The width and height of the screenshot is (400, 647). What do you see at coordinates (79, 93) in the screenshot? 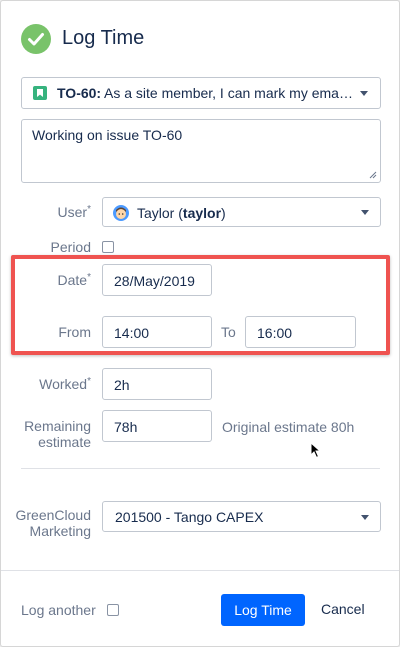
I see `issue-key: TO-60:` at bounding box center [79, 93].